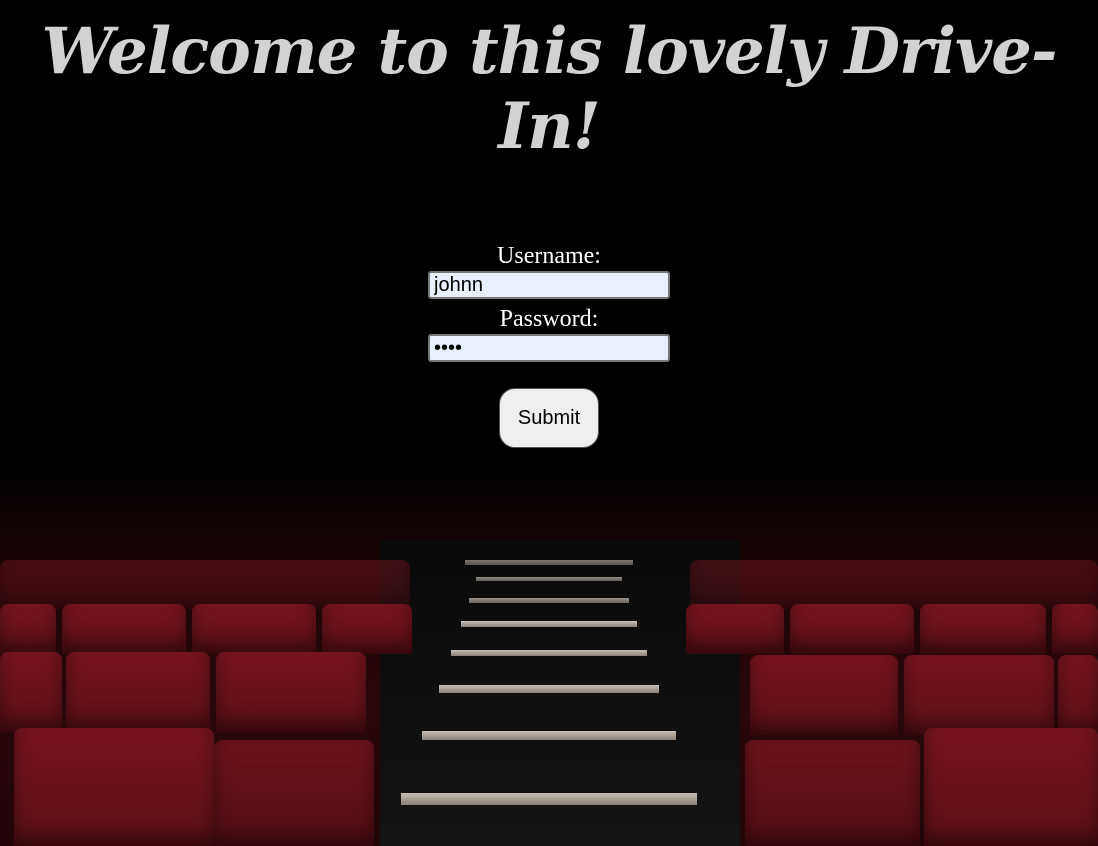 The width and height of the screenshot is (1098, 846). I want to click on password-label: Password:, so click(549, 319).